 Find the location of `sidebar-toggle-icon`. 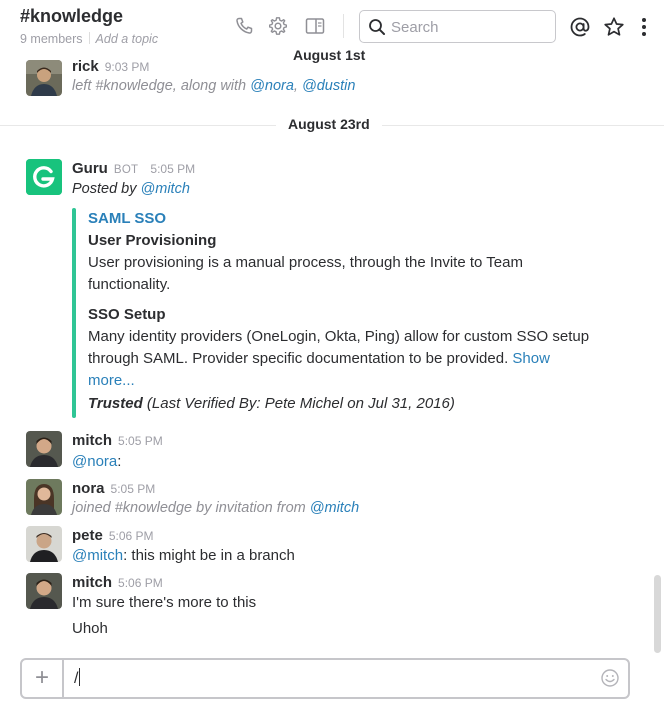

sidebar-toggle-icon is located at coordinates (315, 26).